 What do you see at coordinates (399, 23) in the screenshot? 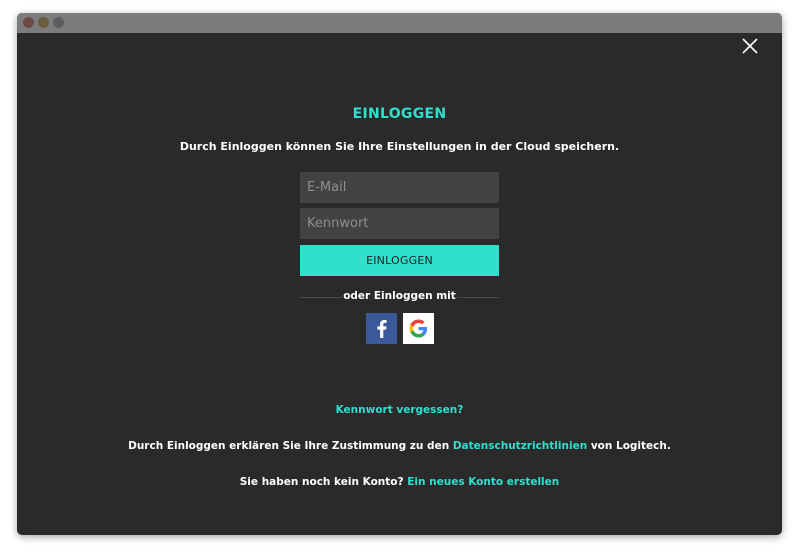
I see `title-bar` at bounding box center [399, 23].